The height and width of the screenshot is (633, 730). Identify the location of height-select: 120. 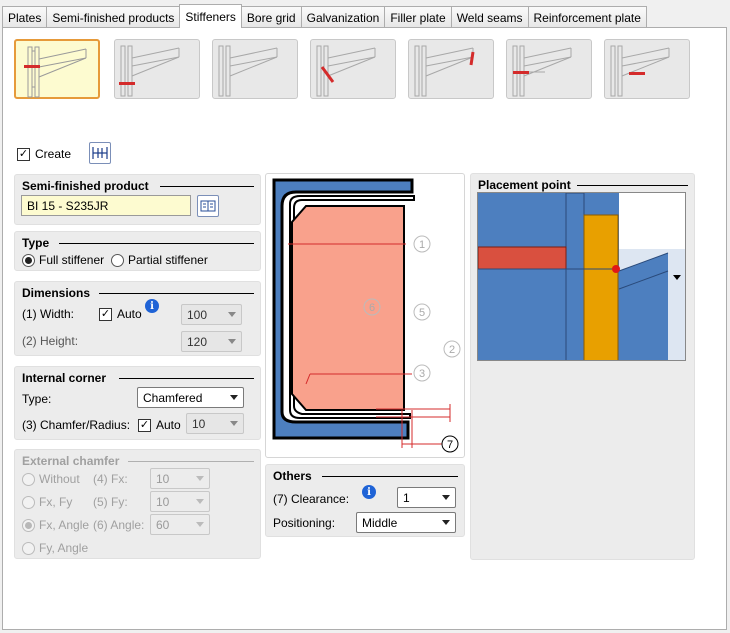
(211, 341).